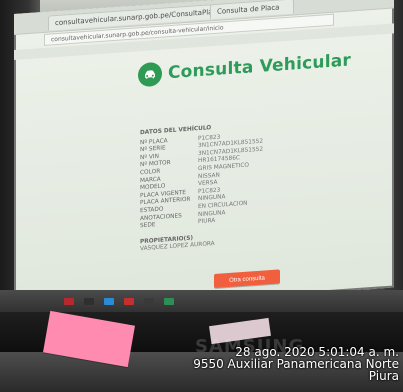 The height and width of the screenshot is (392, 403). I want to click on car-icon, so click(150, 74).